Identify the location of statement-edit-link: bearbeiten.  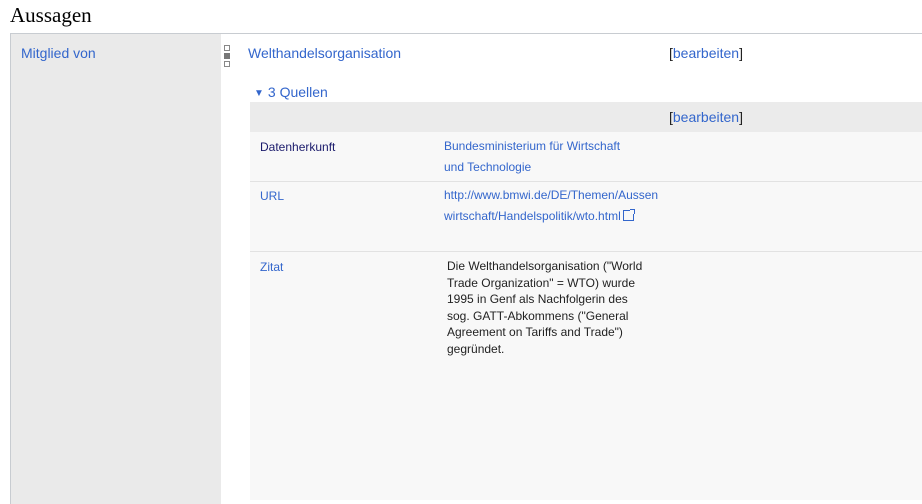
(706, 53).